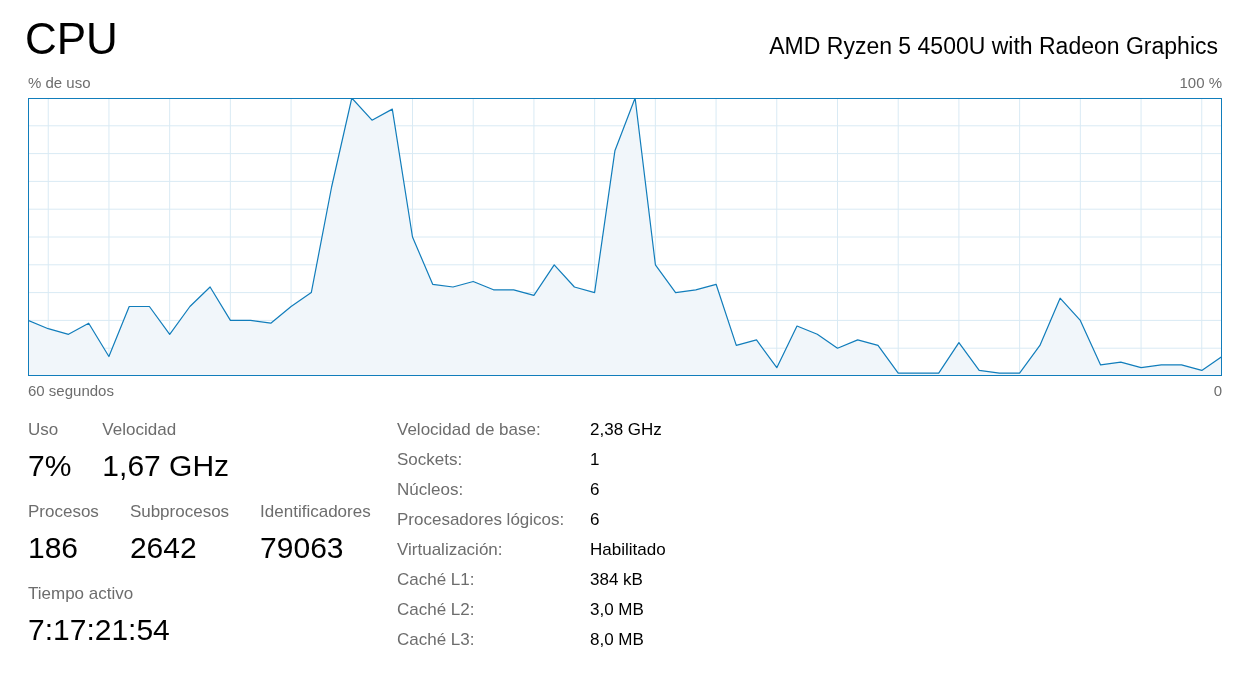 The width and height of the screenshot is (1250, 689). I want to click on stat-label: Procesos, so click(63, 512).